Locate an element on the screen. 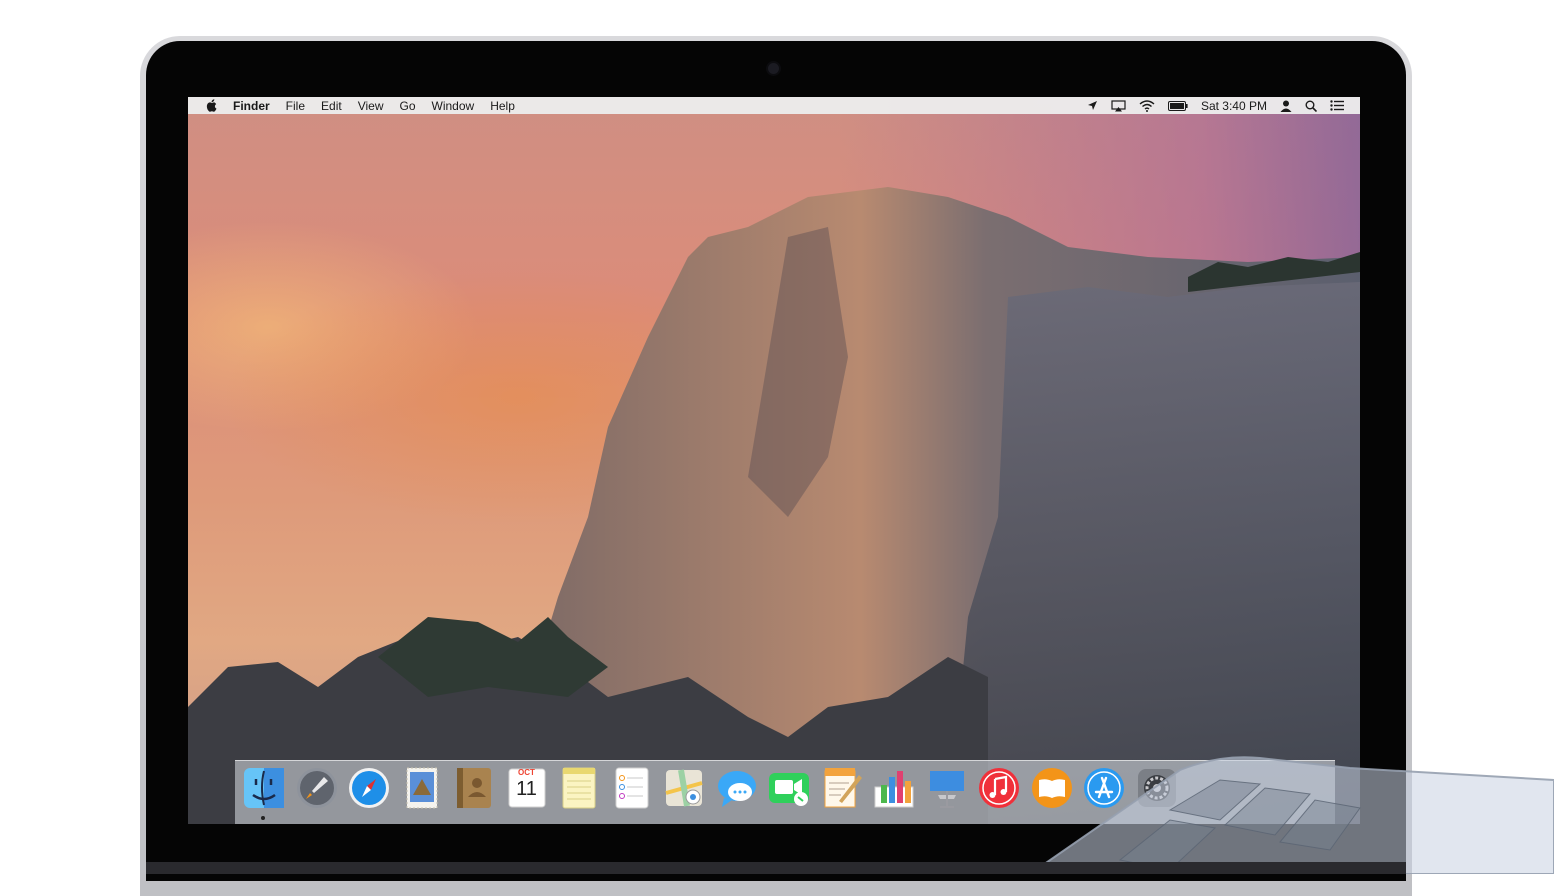  camera-icon is located at coordinates (773, 68).